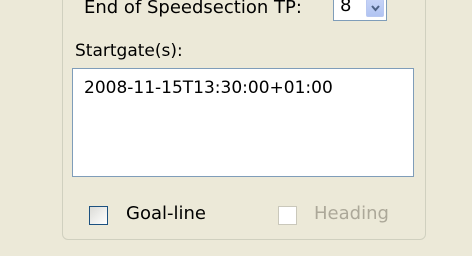  I want to click on startgate-item: 2008-11-15T13:30:00+01:00, so click(208, 88).